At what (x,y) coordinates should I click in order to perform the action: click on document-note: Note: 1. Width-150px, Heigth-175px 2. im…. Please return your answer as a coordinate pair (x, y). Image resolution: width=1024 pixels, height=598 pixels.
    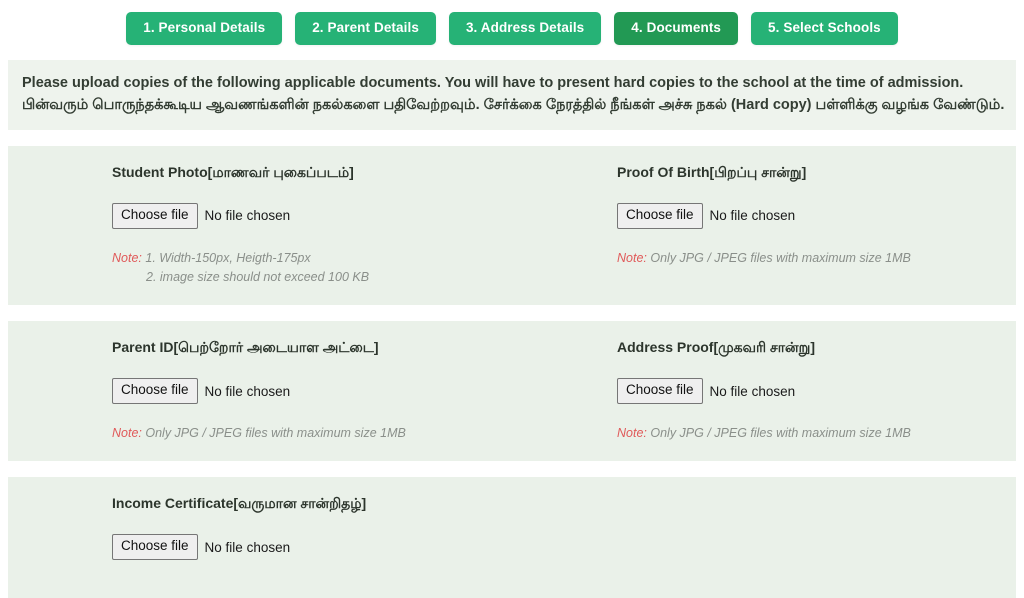
    Looking at the image, I should click on (312, 268).